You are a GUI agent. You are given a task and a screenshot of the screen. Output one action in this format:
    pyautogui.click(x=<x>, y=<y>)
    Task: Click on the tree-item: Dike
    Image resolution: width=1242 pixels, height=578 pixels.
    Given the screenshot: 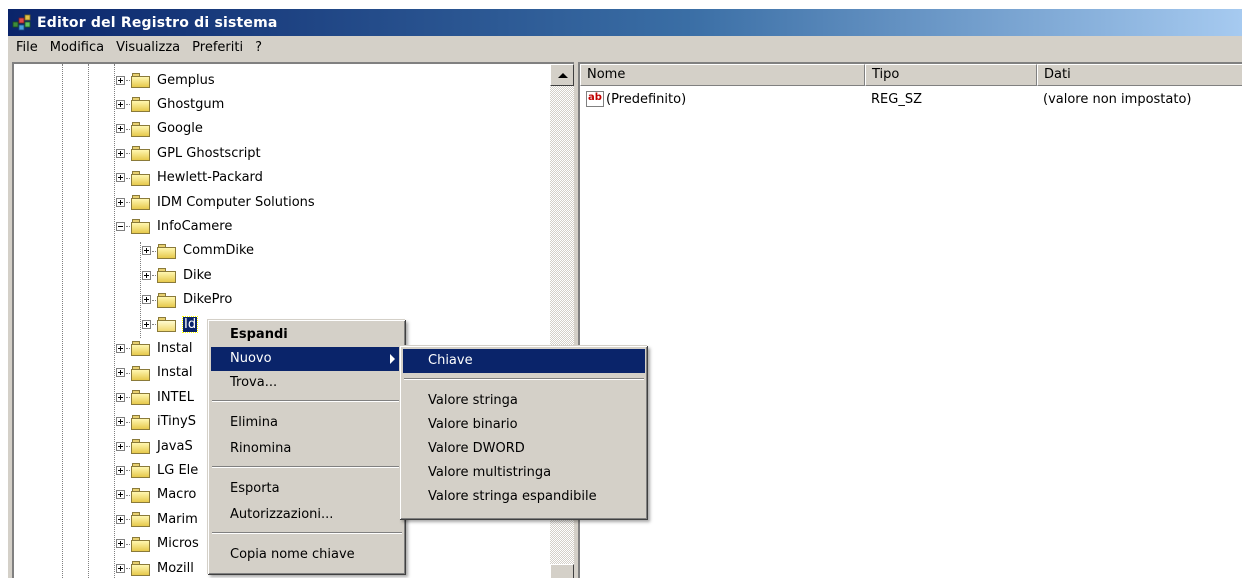 What is the action you would take?
    pyautogui.click(x=177, y=275)
    